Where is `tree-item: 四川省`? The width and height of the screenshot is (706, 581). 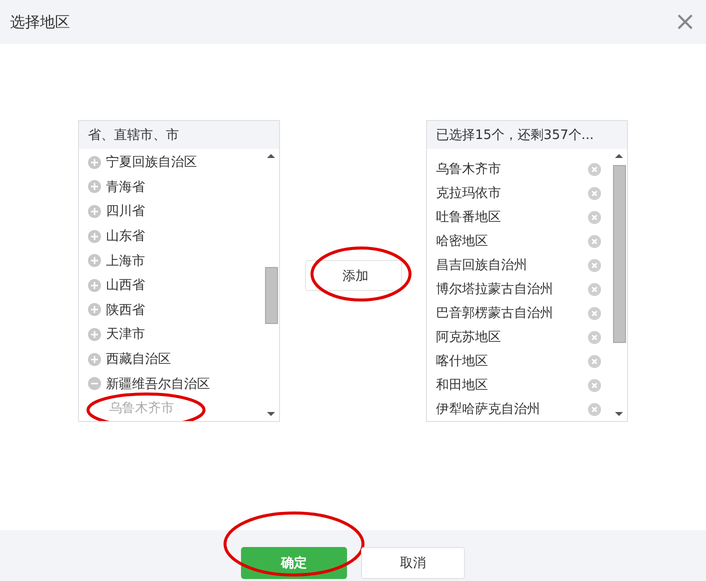 tree-item: 四川省 is located at coordinates (125, 211).